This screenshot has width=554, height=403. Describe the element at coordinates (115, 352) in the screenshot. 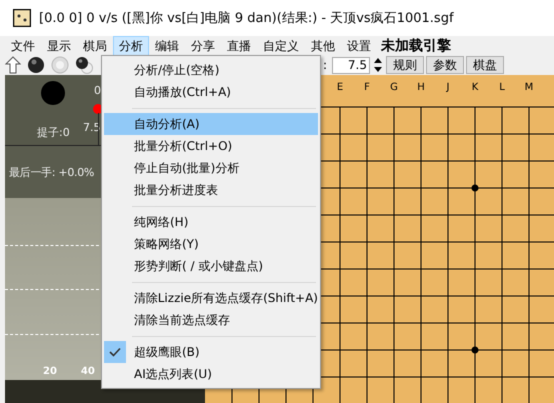

I see `checkmark-icon` at that location.